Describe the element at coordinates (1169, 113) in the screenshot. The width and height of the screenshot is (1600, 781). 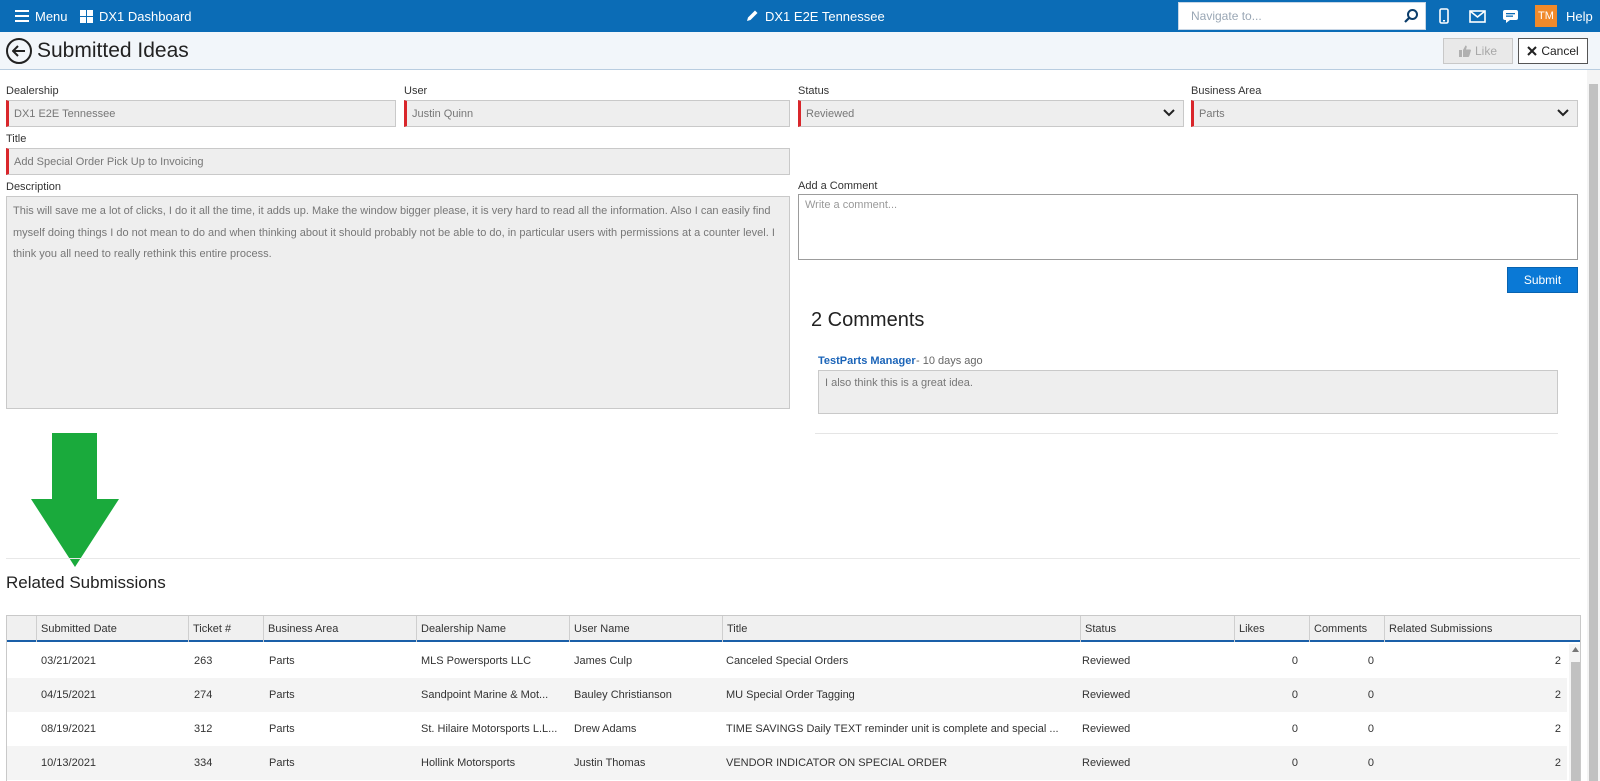
I see `chevron-down-icon` at that location.